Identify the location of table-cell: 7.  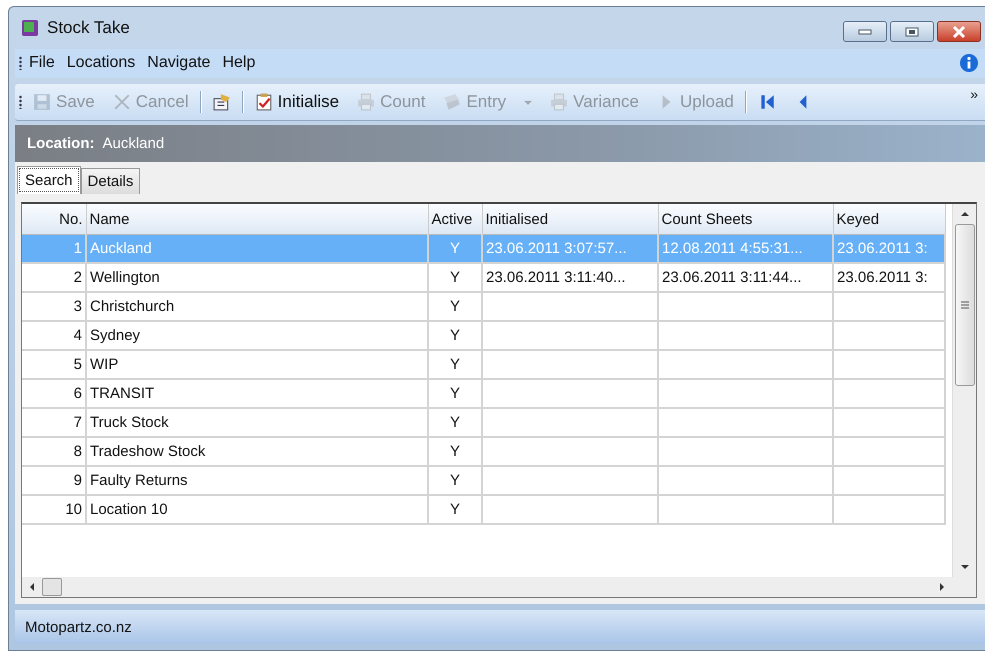
(54, 423).